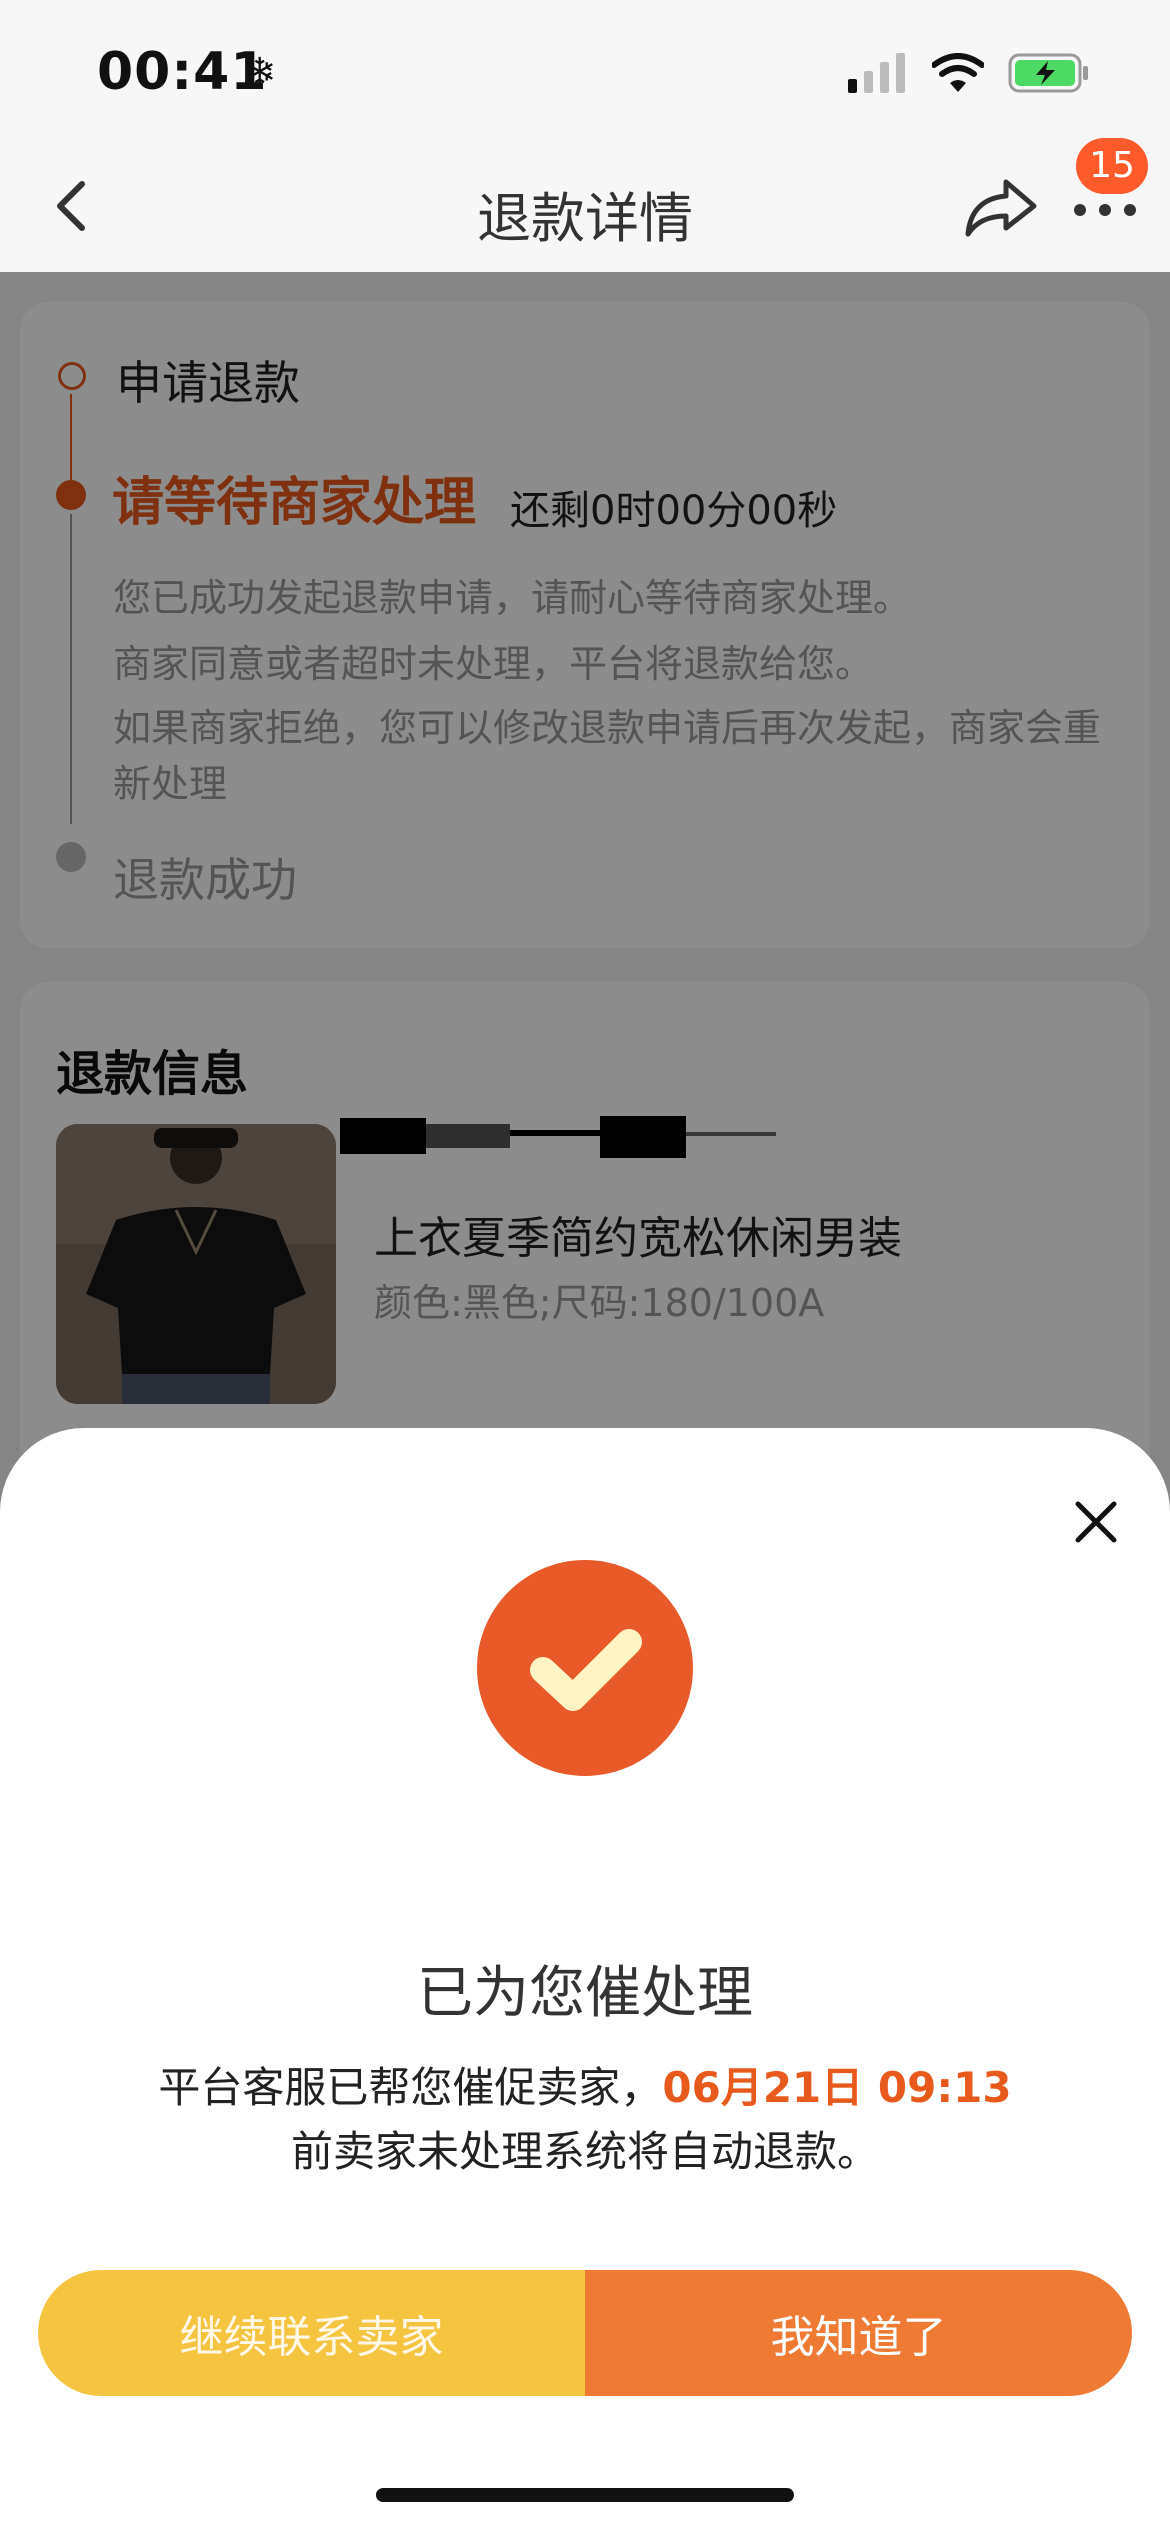 The width and height of the screenshot is (1170, 2532). Describe the element at coordinates (958, 72) in the screenshot. I see `wifi-icon` at that location.